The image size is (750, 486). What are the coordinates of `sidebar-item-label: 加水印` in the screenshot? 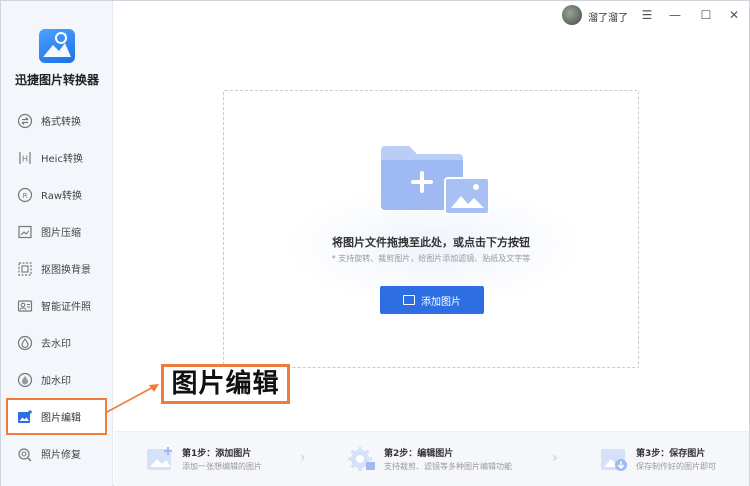 It's located at (56, 381).